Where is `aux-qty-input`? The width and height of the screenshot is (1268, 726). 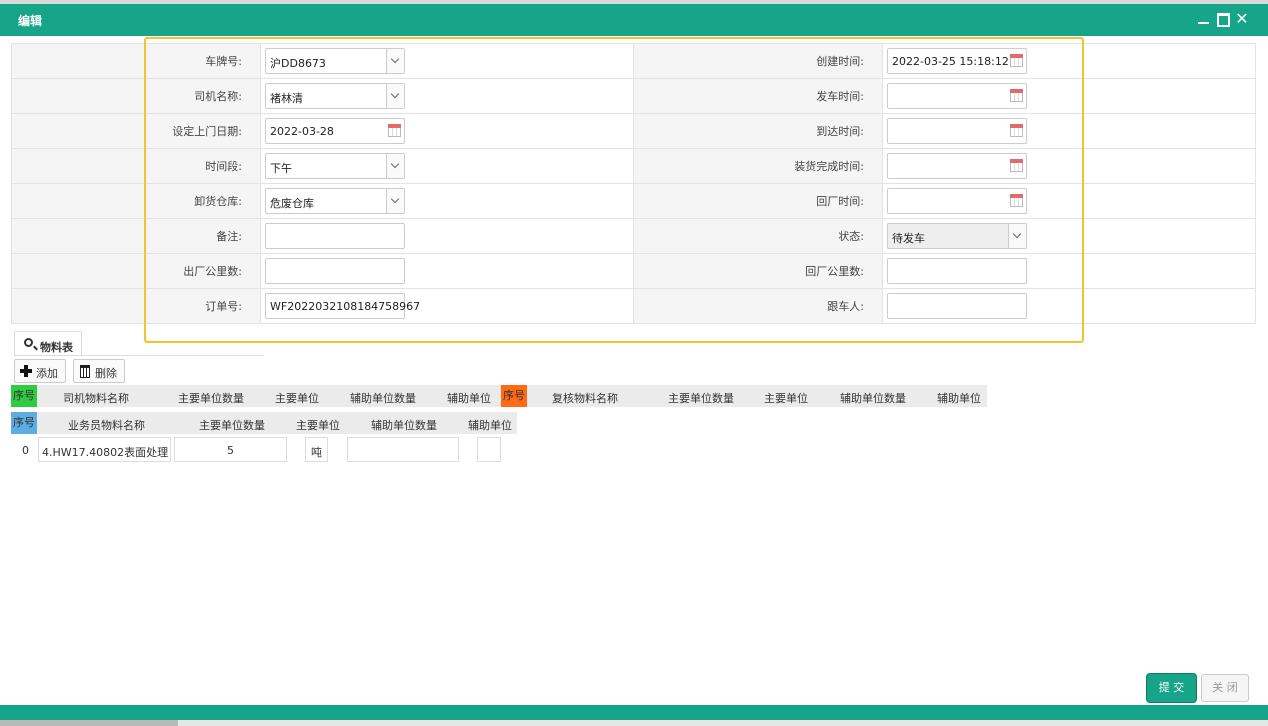 aux-qty-input is located at coordinates (403, 449).